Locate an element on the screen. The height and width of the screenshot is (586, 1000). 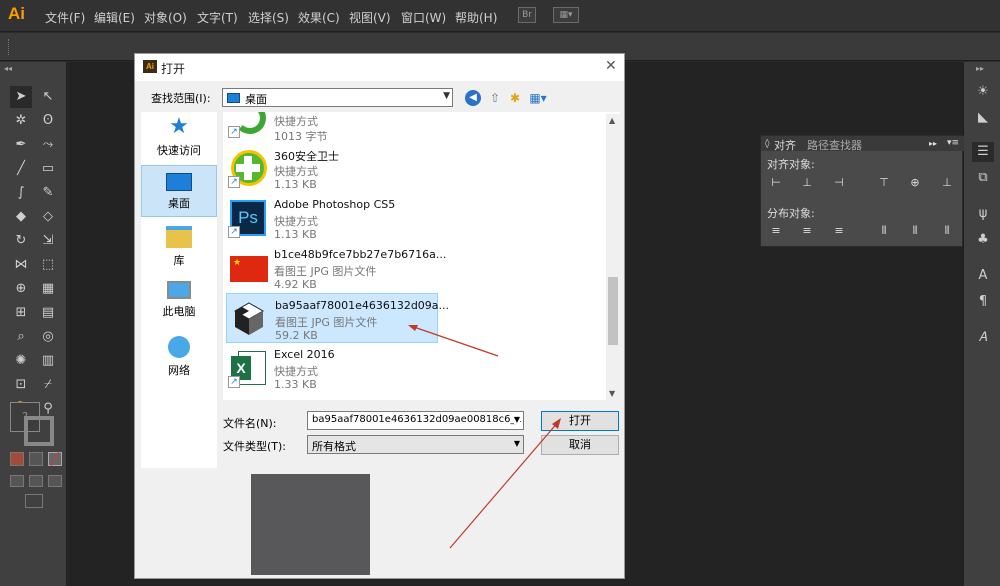
place-this-pc: 此电脑 is located at coordinates (179, 303).